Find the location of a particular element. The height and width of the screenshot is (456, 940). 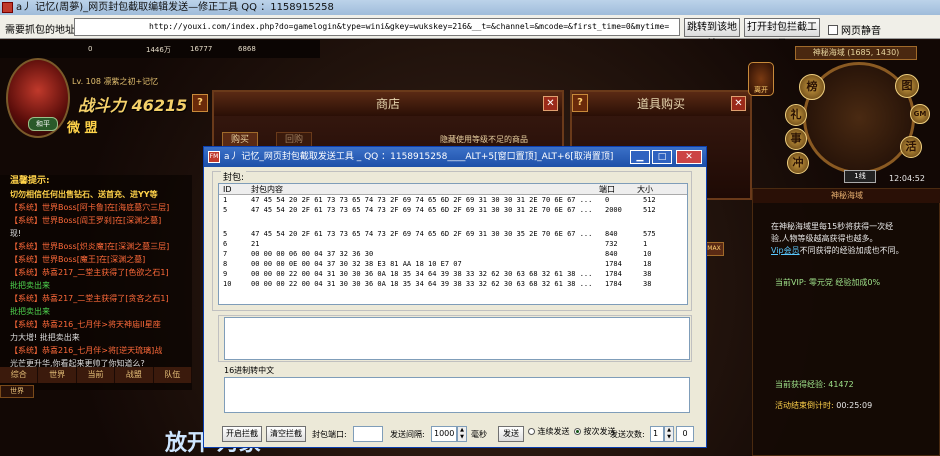

minimize-icon: ▁ is located at coordinates (640, 157).